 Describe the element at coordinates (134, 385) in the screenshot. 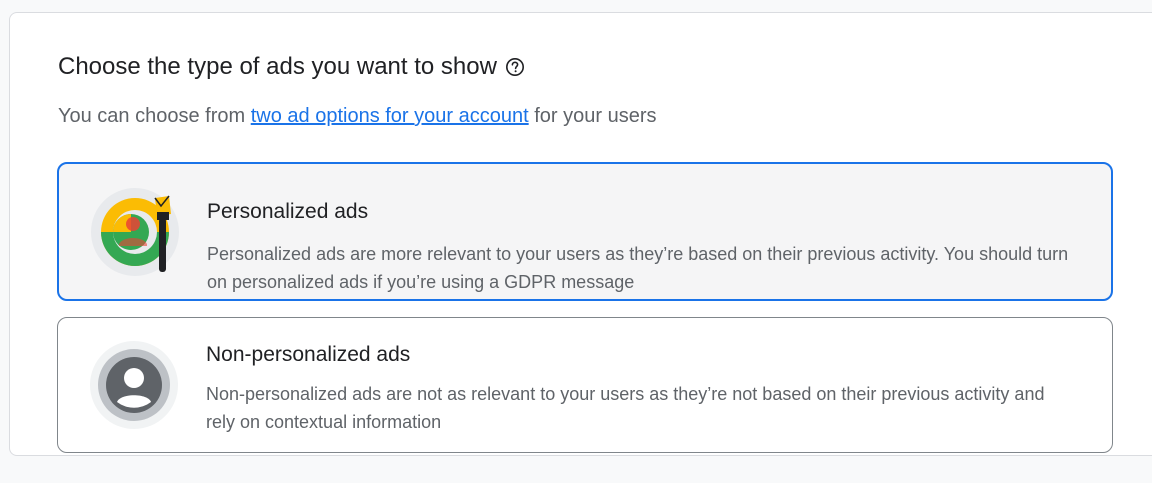

I see `generic-user-icon` at that location.